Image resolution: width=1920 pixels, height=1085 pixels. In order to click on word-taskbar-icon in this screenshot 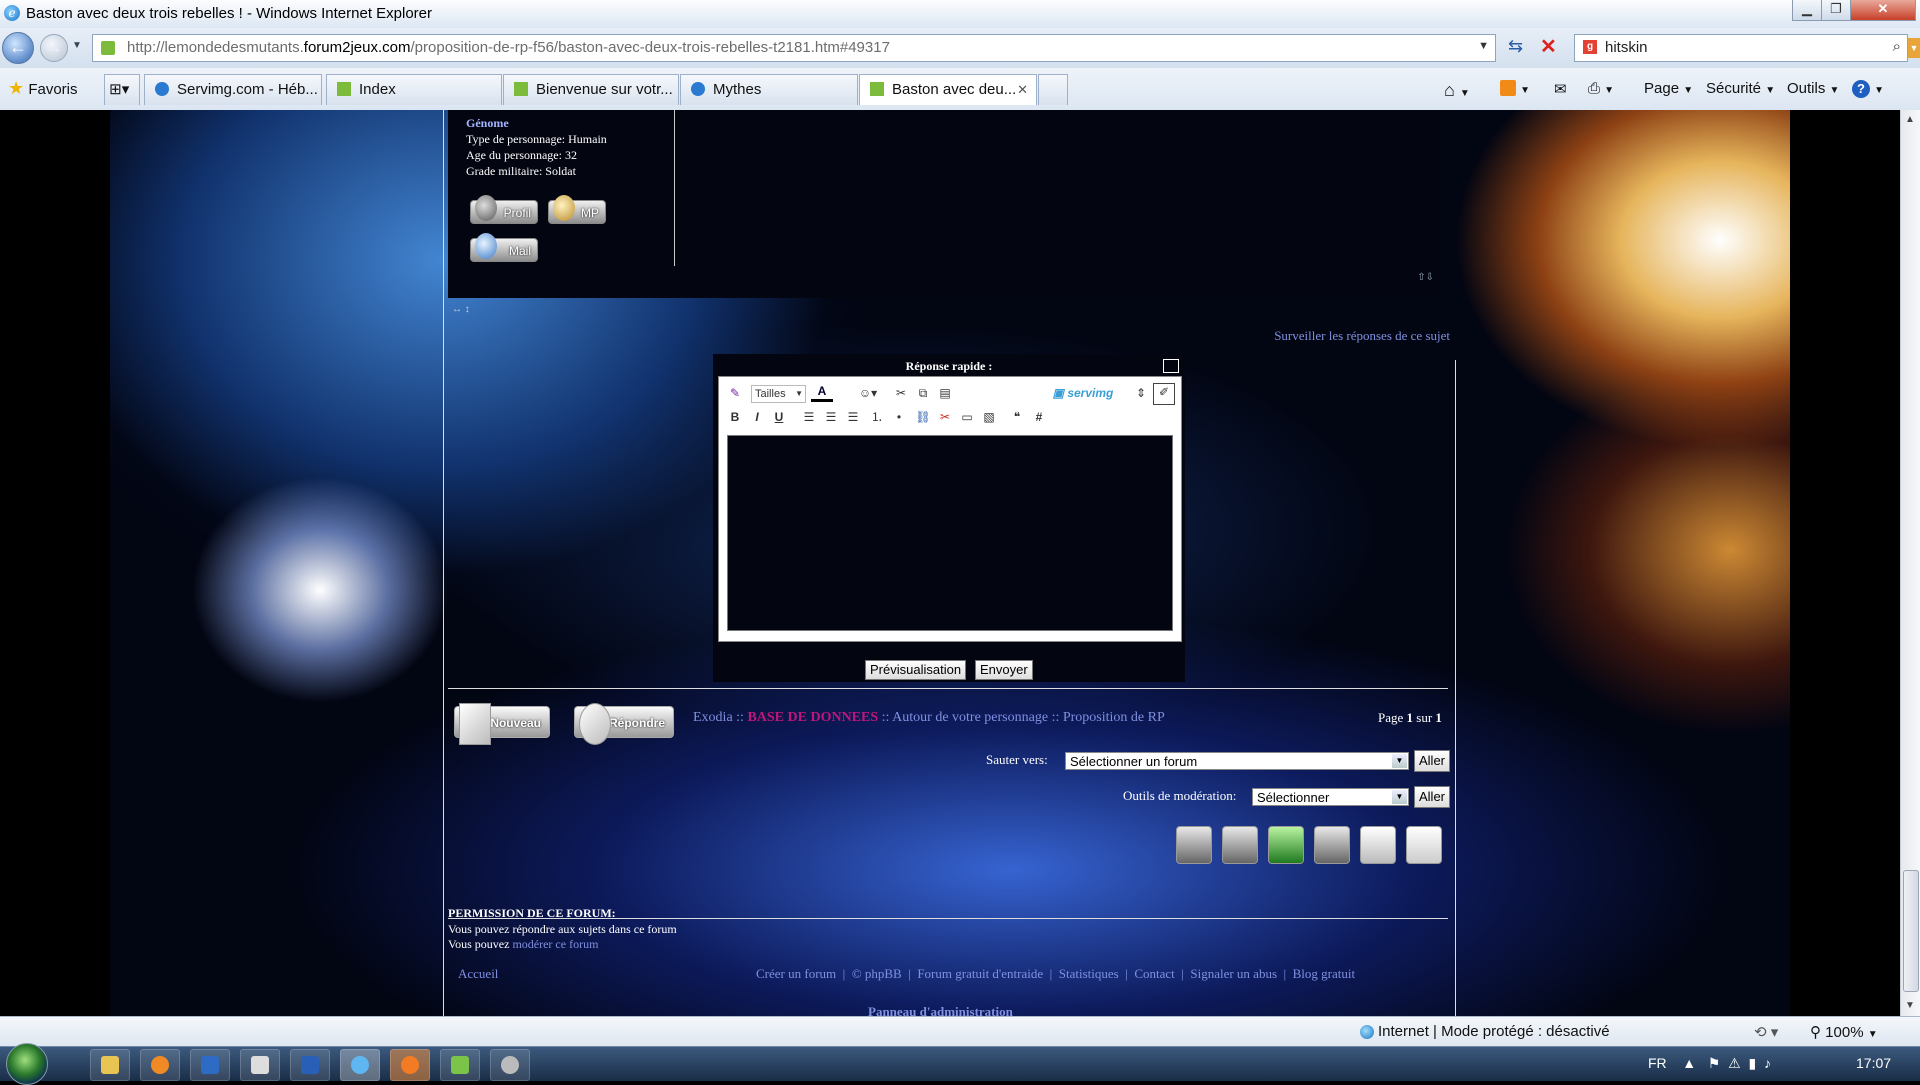, I will do `click(310, 1065)`.